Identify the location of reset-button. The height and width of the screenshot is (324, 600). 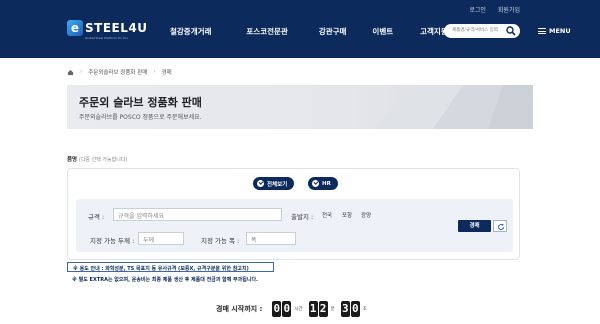
(500, 226).